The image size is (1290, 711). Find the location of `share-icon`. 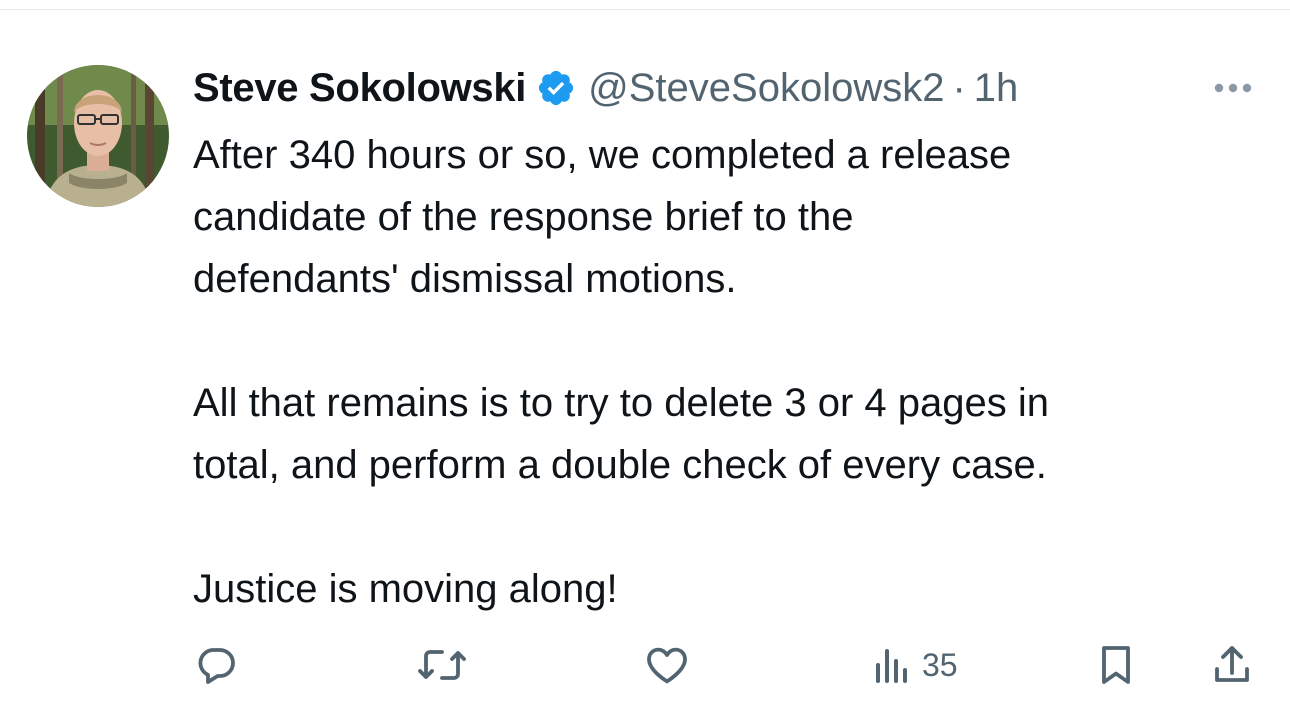

share-icon is located at coordinates (1232, 665).